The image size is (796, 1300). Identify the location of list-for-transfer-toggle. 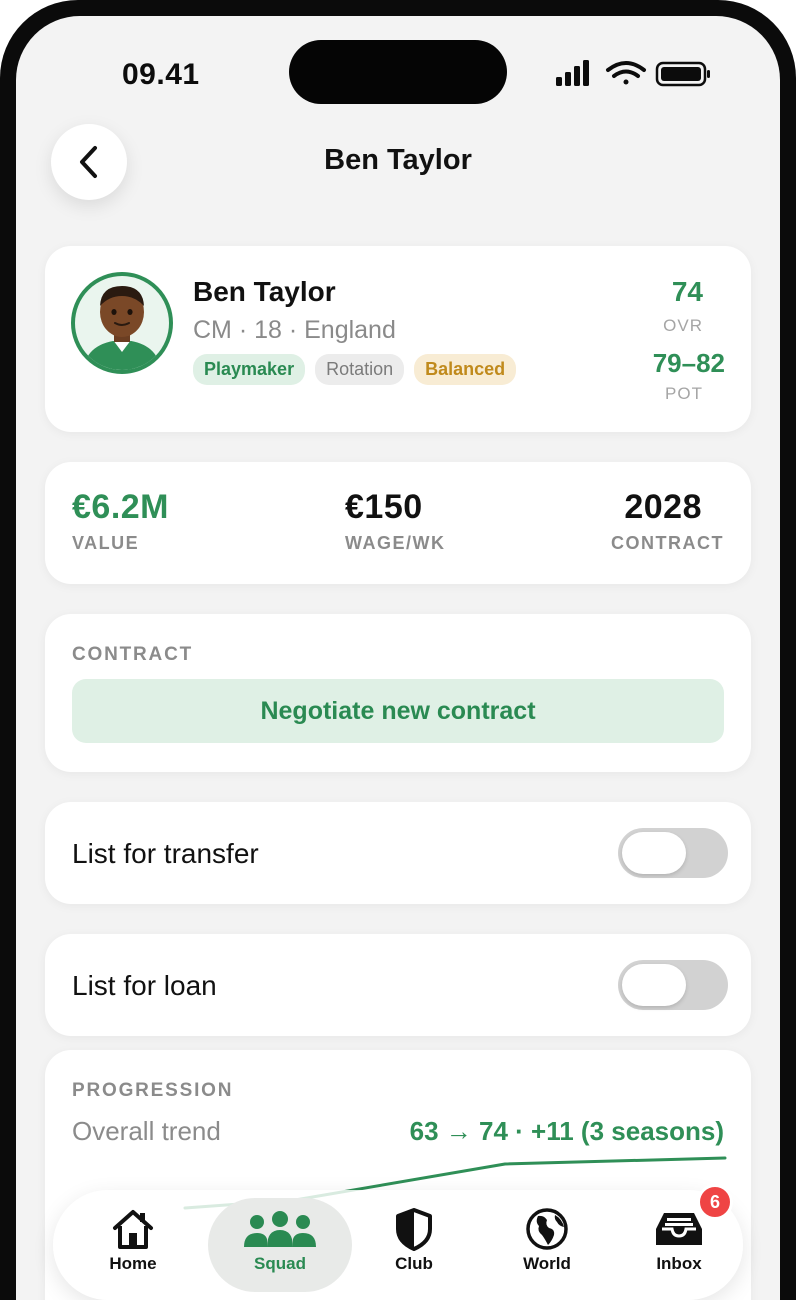
(673, 853).